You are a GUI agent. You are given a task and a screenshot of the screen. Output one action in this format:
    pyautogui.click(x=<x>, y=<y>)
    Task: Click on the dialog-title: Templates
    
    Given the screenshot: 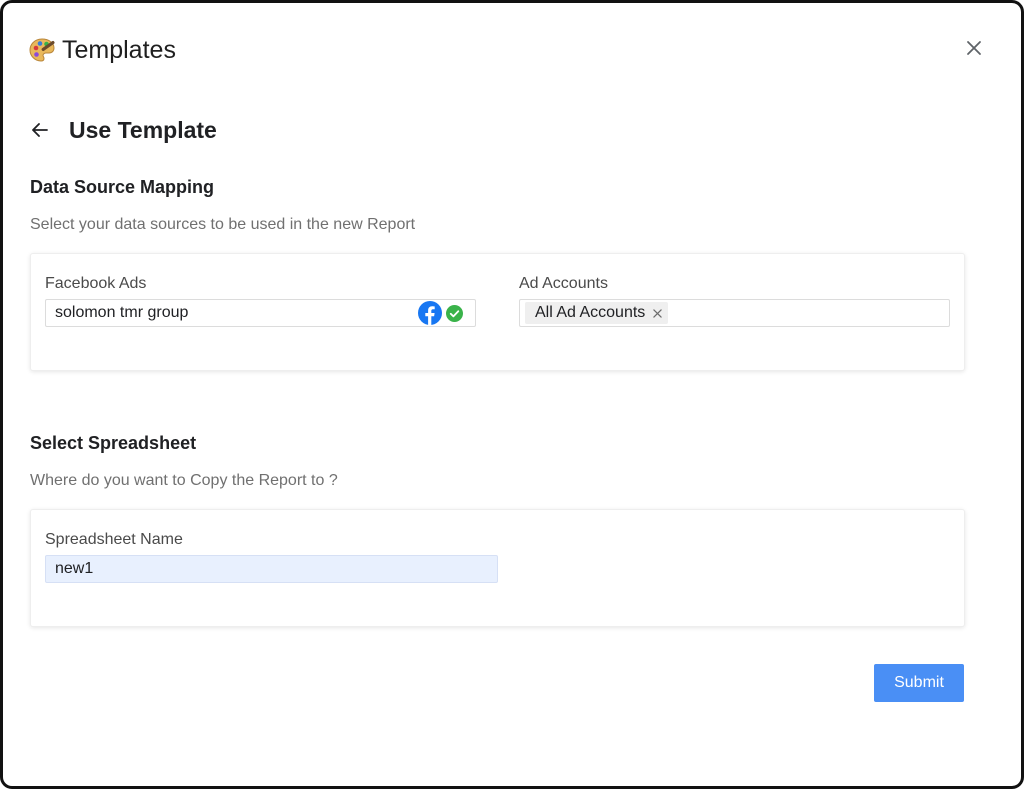 What is the action you would take?
    pyautogui.click(x=119, y=49)
    